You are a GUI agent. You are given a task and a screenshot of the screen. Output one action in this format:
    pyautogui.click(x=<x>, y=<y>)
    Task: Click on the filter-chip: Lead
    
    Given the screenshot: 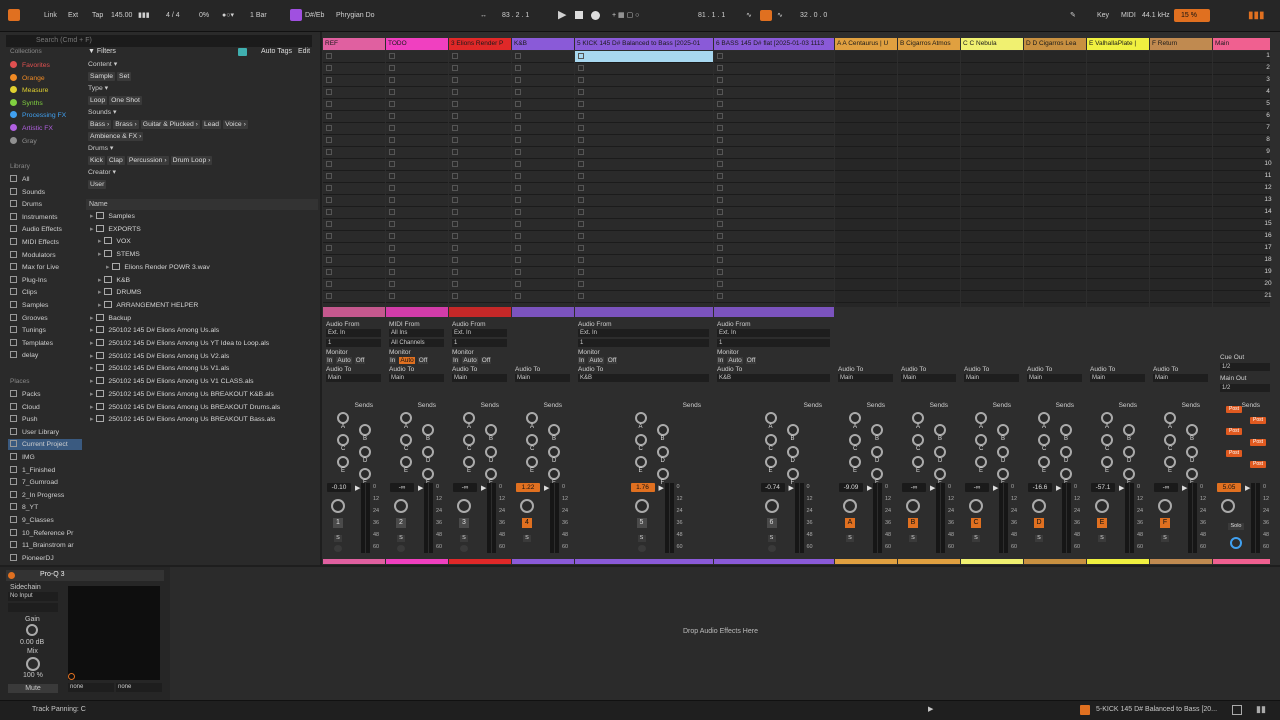 What is the action you would take?
    pyautogui.click(x=211, y=124)
    